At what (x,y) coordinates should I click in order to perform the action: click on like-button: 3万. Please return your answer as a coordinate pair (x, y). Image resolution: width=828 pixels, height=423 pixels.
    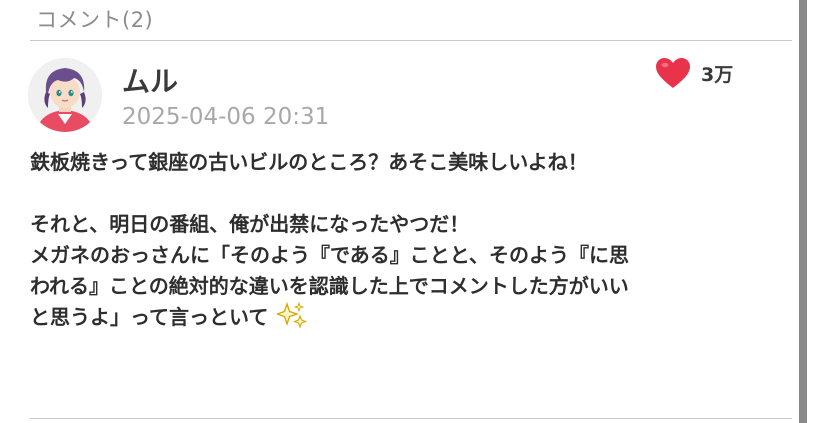
    Looking at the image, I should click on (694, 73).